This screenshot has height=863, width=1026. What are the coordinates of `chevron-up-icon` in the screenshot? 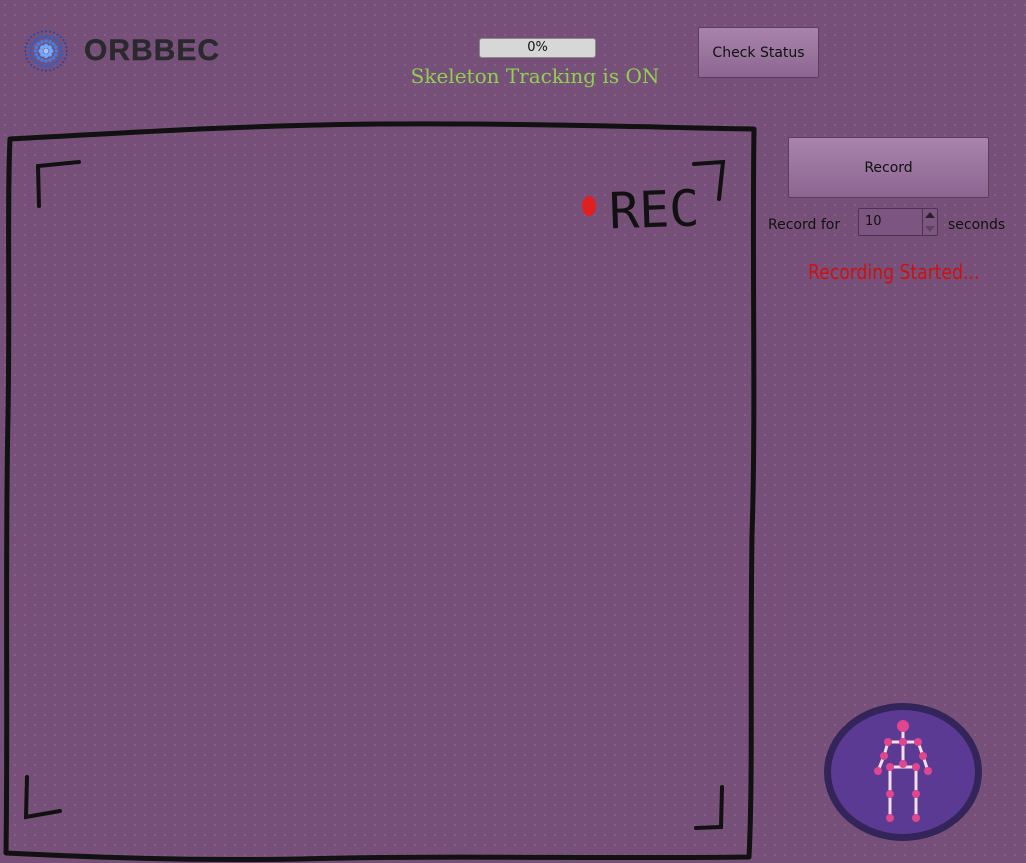 It's located at (930, 215).